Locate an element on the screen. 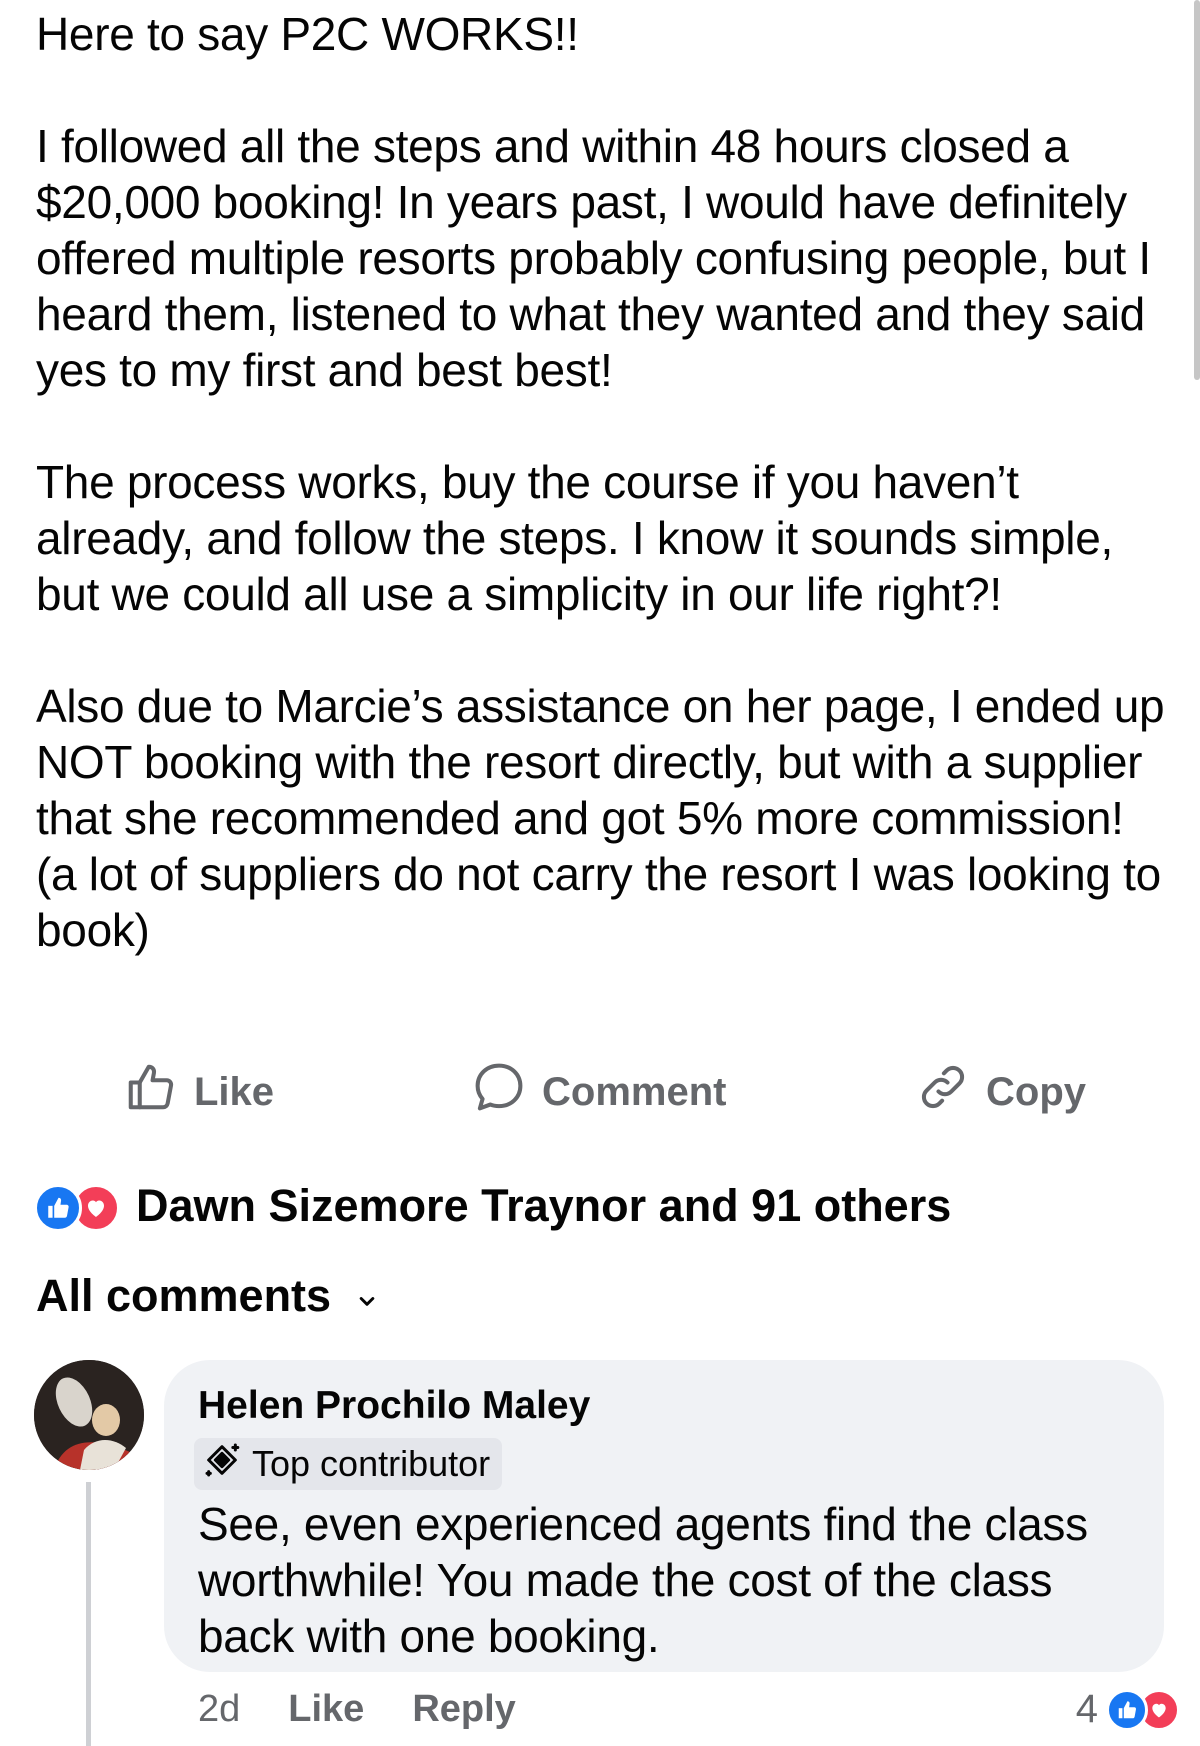 The image size is (1200, 1746). comment-reaction-icons is located at coordinates (1143, 1709).